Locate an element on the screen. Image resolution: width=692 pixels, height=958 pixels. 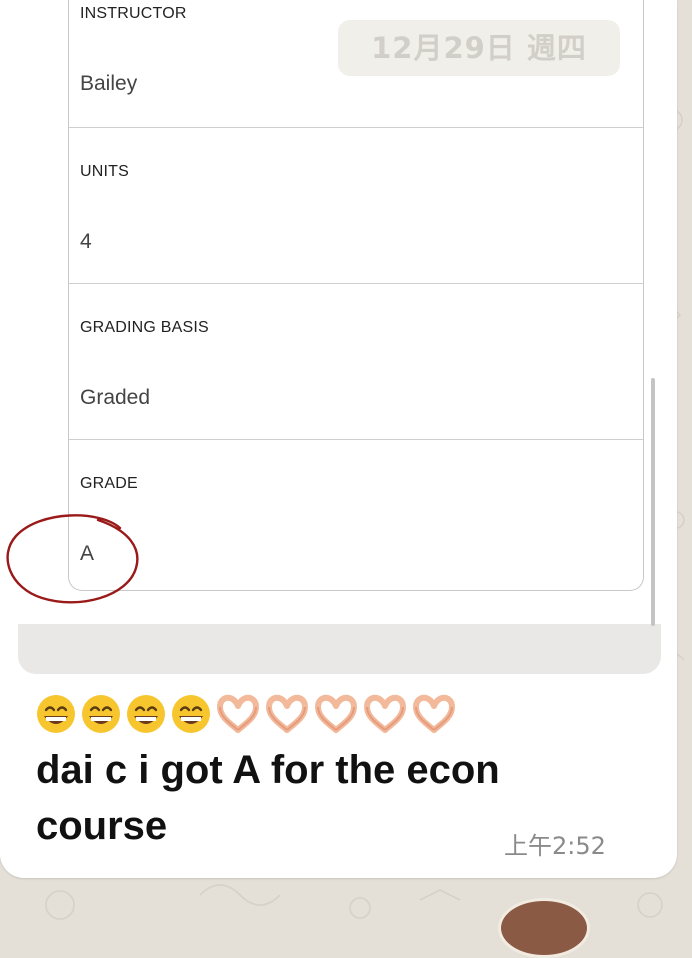
row-label: GRADING BASIS is located at coordinates (144, 327).